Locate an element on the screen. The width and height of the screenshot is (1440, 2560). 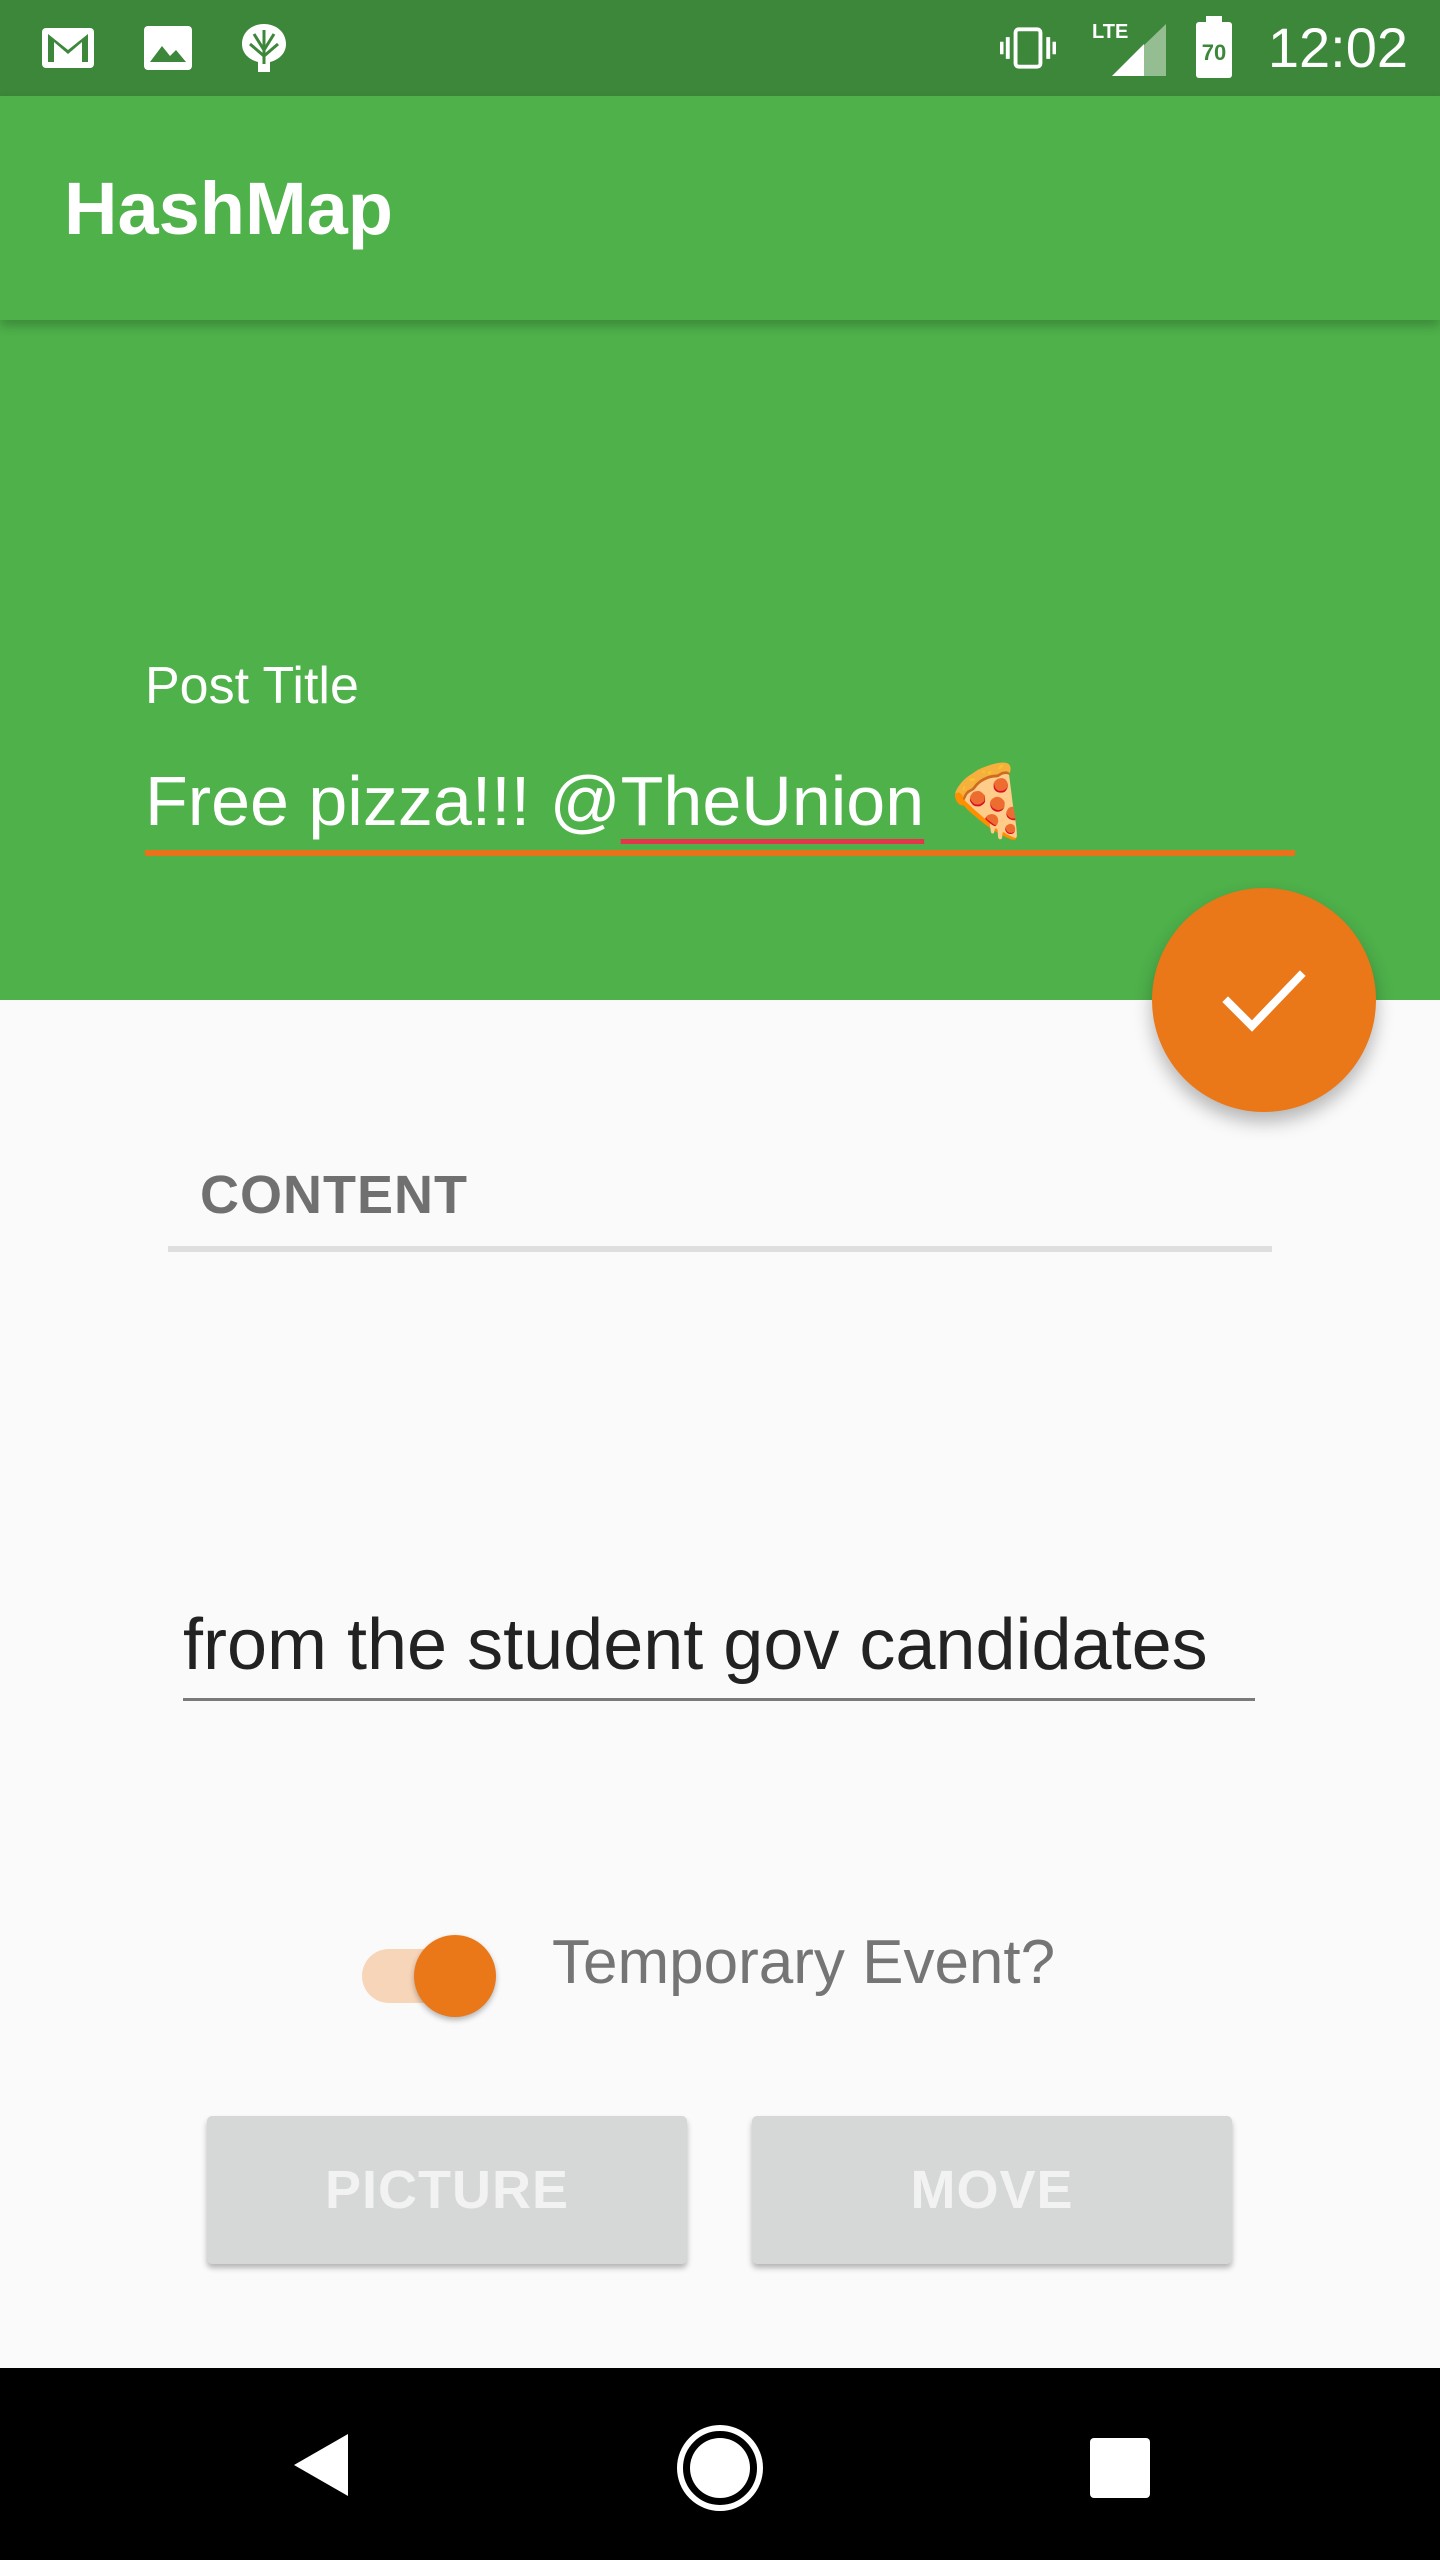
submit-fab is located at coordinates (1264, 1000).